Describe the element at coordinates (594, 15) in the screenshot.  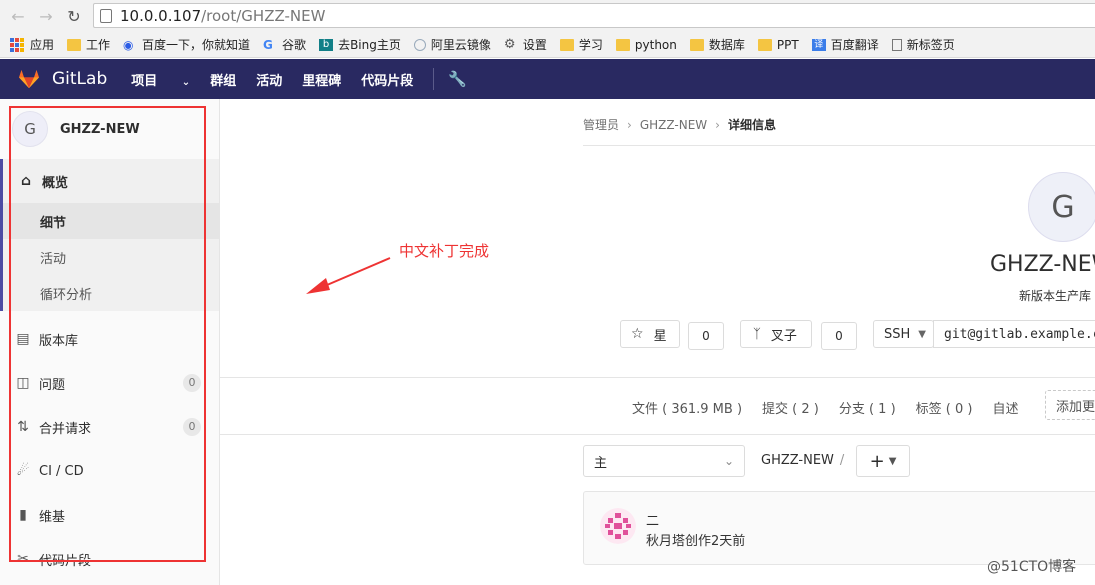
I see `address-bar: 10.0.0.107/root/GHZZ-NEW` at that location.